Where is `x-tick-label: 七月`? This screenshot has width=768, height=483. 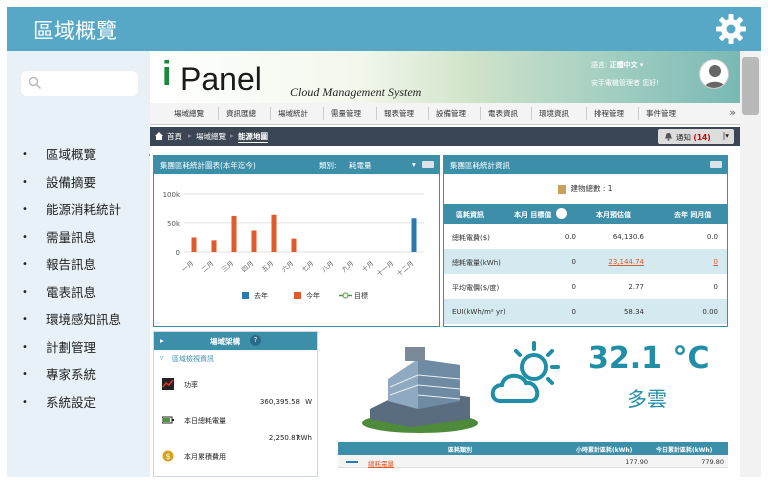
x-tick-label: 七月 is located at coordinates (308, 266).